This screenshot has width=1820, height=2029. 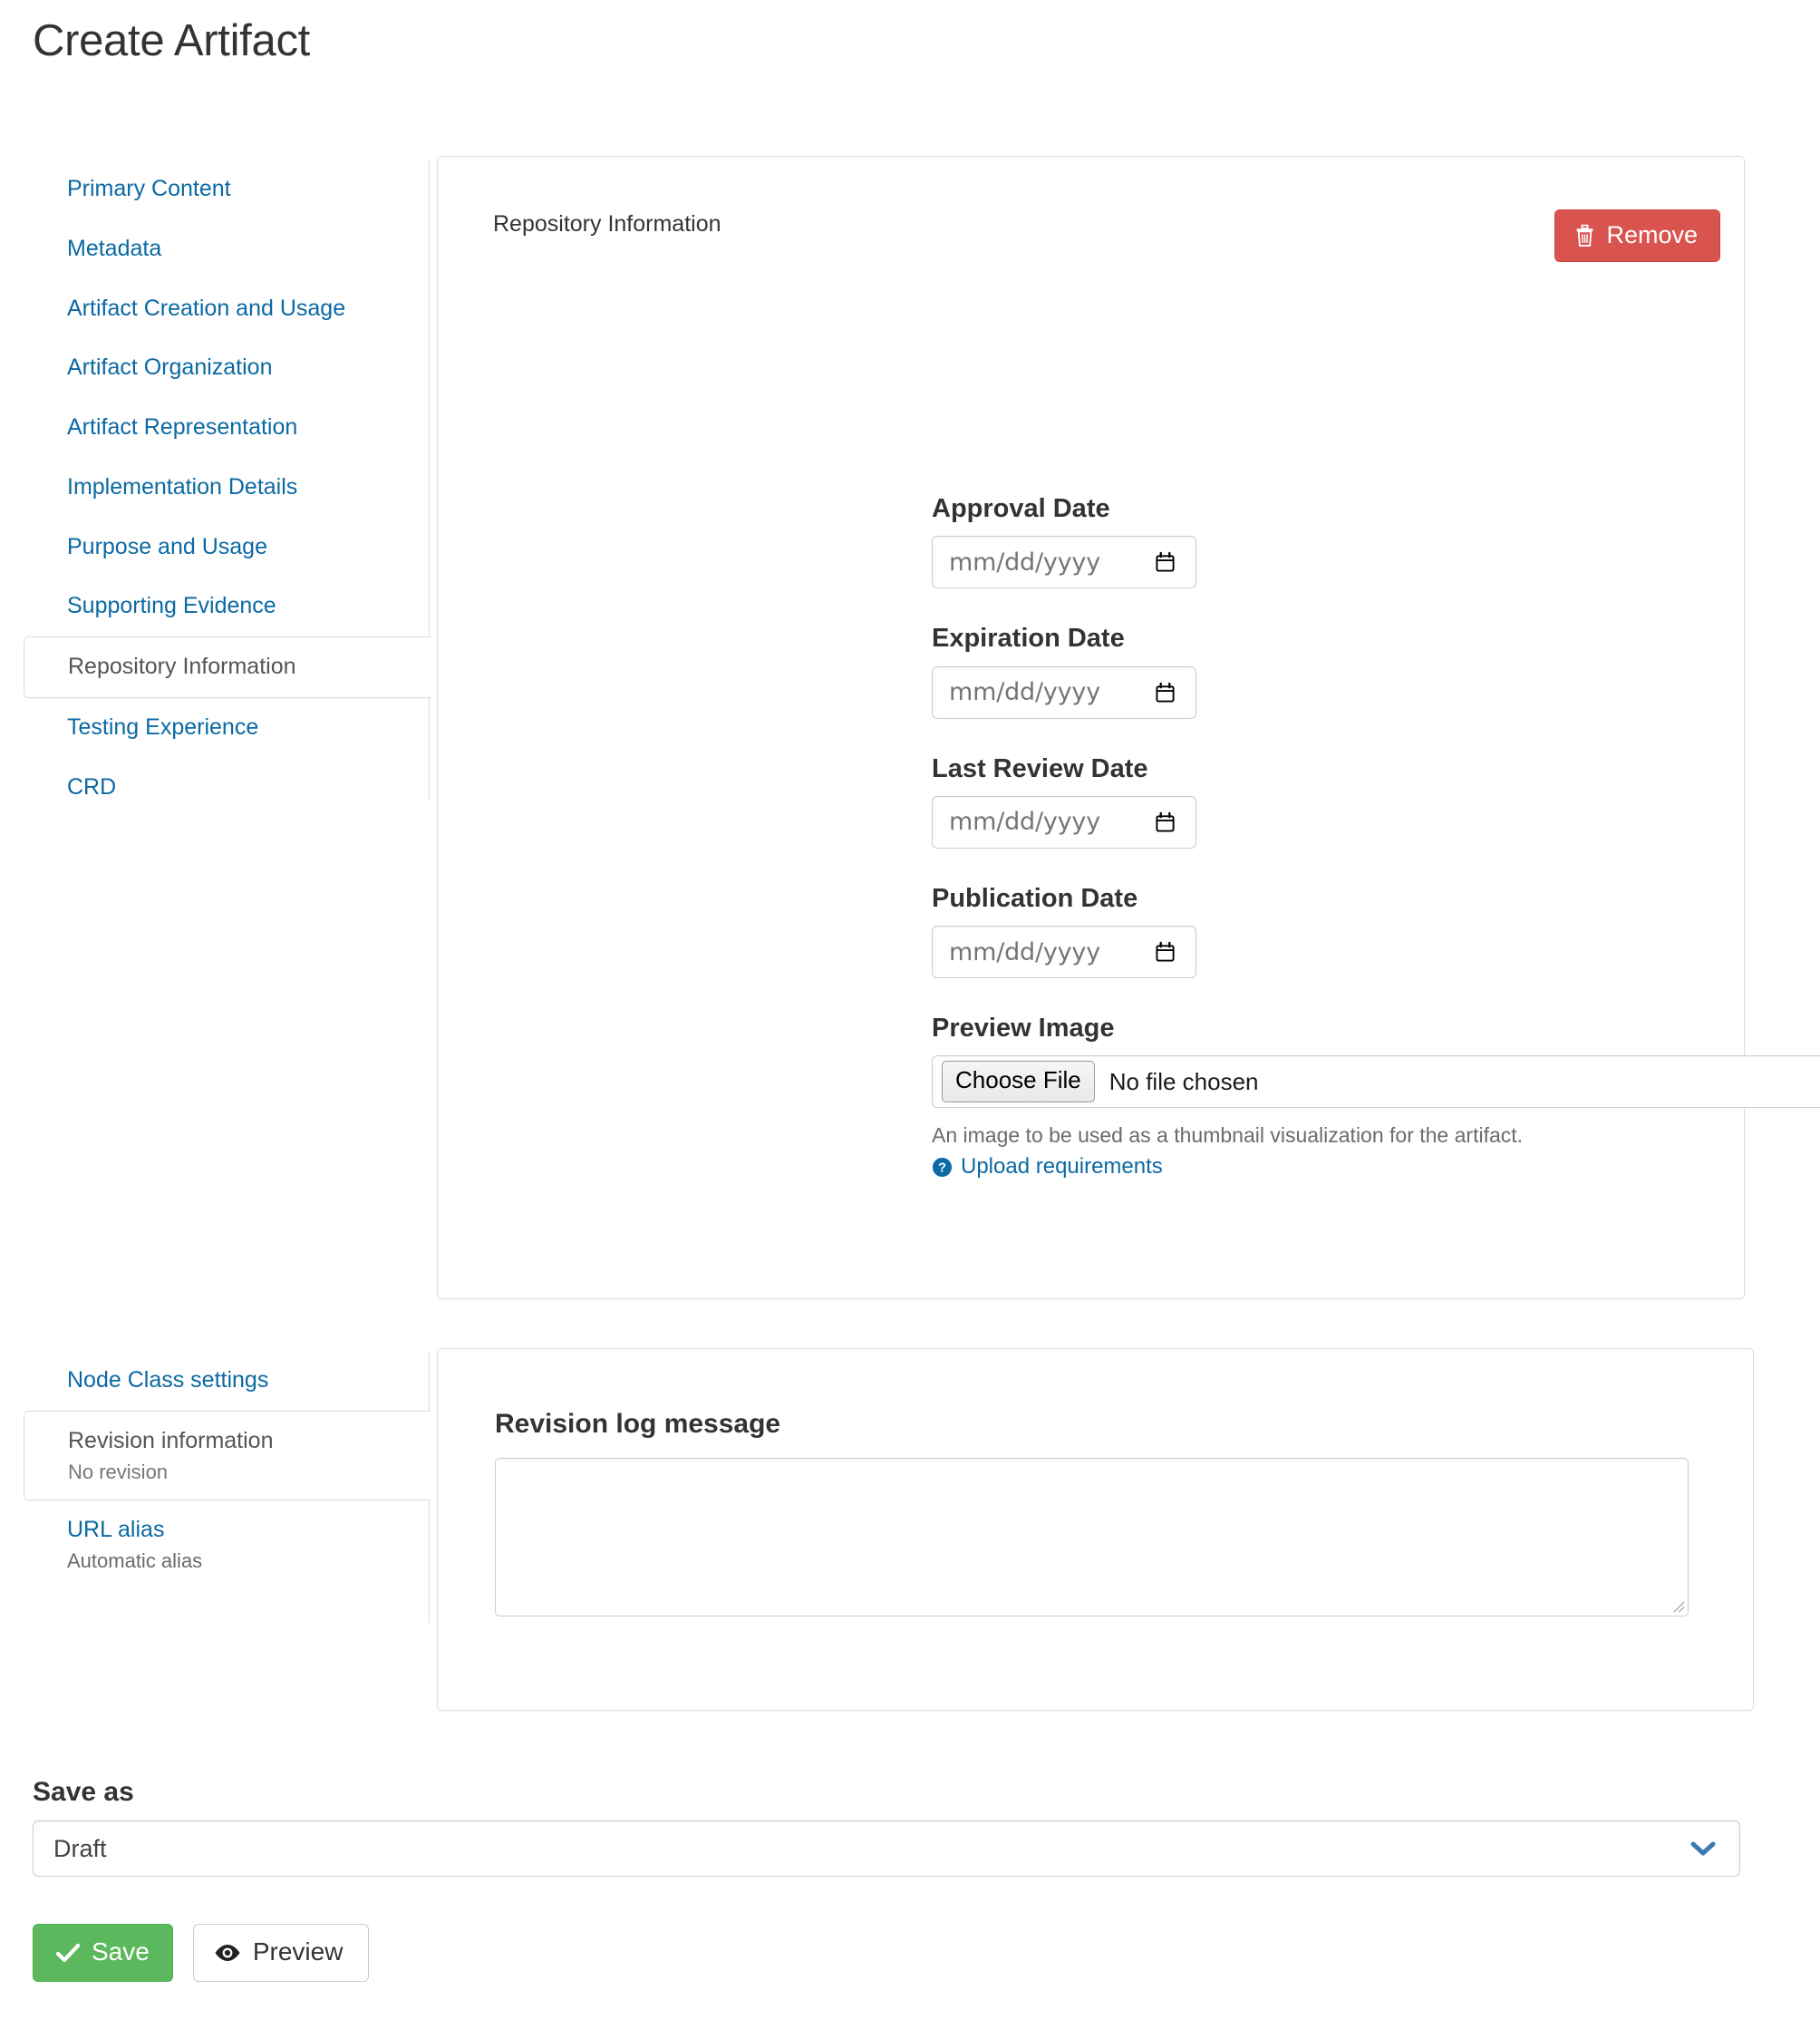 What do you see at coordinates (298, 1952) in the screenshot?
I see `preview-button-label: Preview` at bounding box center [298, 1952].